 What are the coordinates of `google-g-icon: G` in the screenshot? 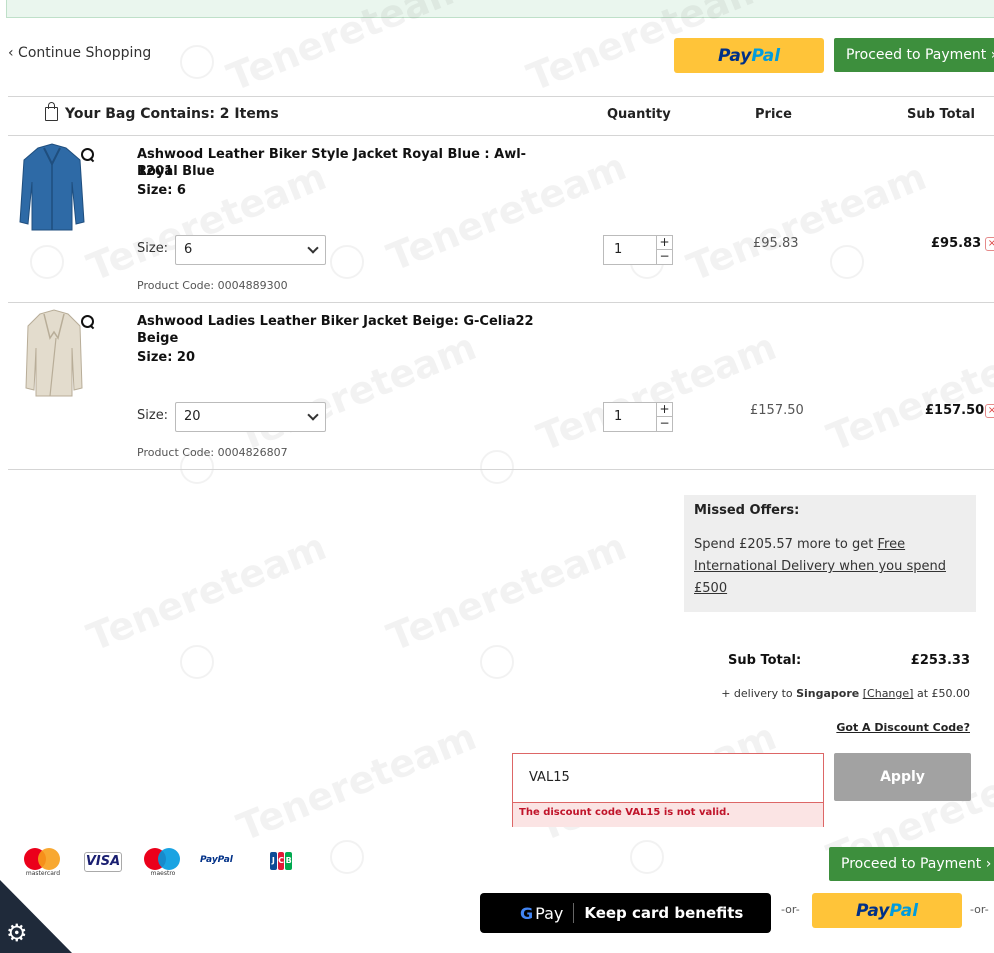 It's located at (527, 913).